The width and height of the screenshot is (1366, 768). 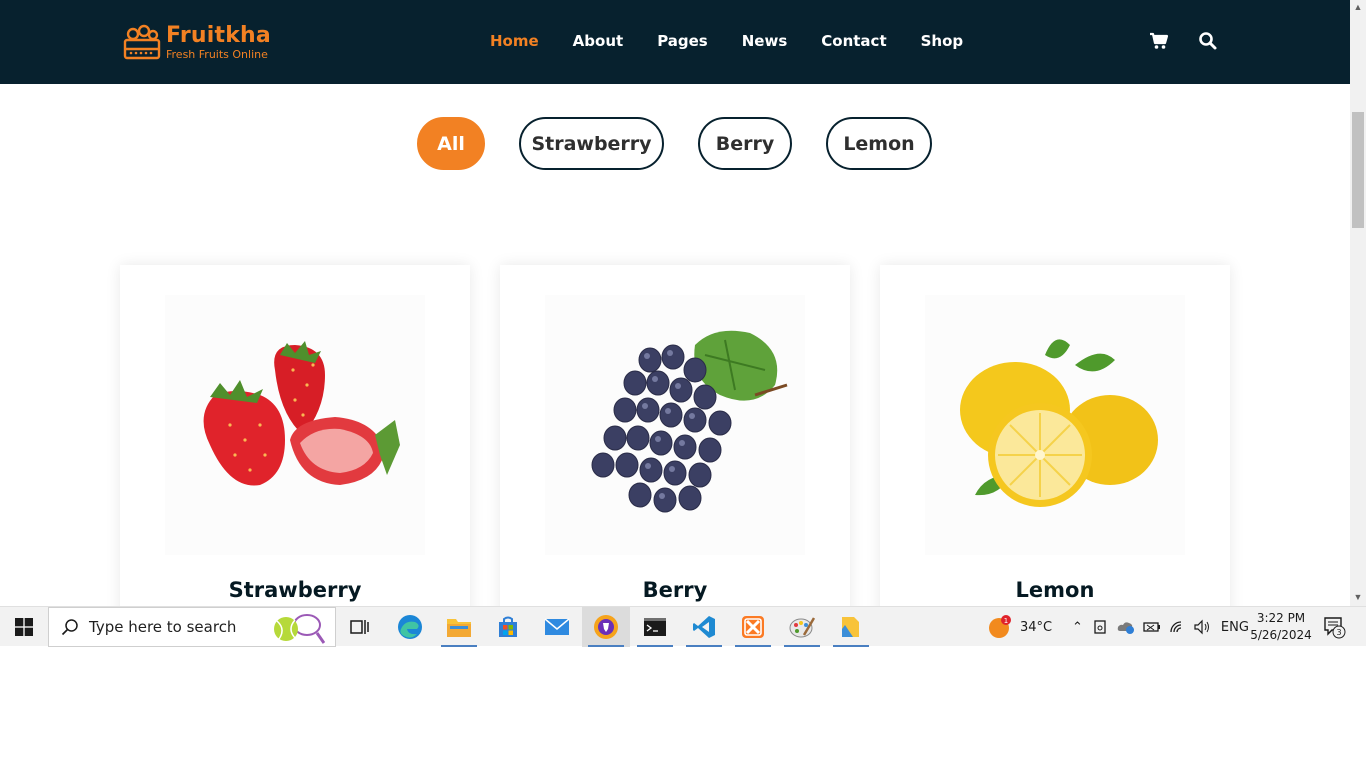 I want to click on paint-palette-icon, so click(x=802, y=627).